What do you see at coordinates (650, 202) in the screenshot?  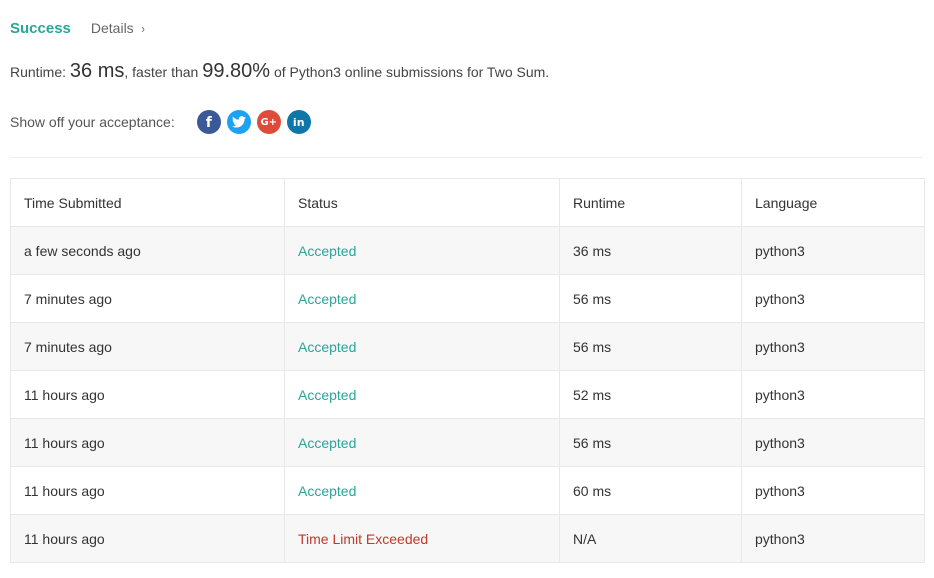 I see `column-header-runtime: Runtime` at bounding box center [650, 202].